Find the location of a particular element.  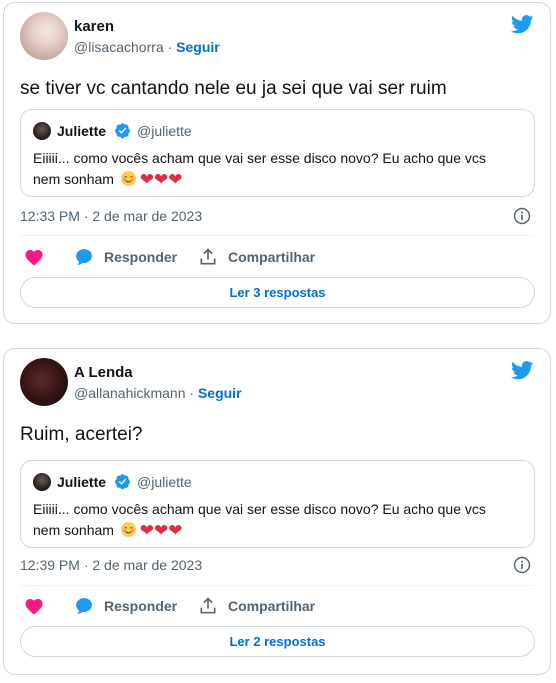

read-replies-button: Ler 2 respostas is located at coordinates (277, 641).